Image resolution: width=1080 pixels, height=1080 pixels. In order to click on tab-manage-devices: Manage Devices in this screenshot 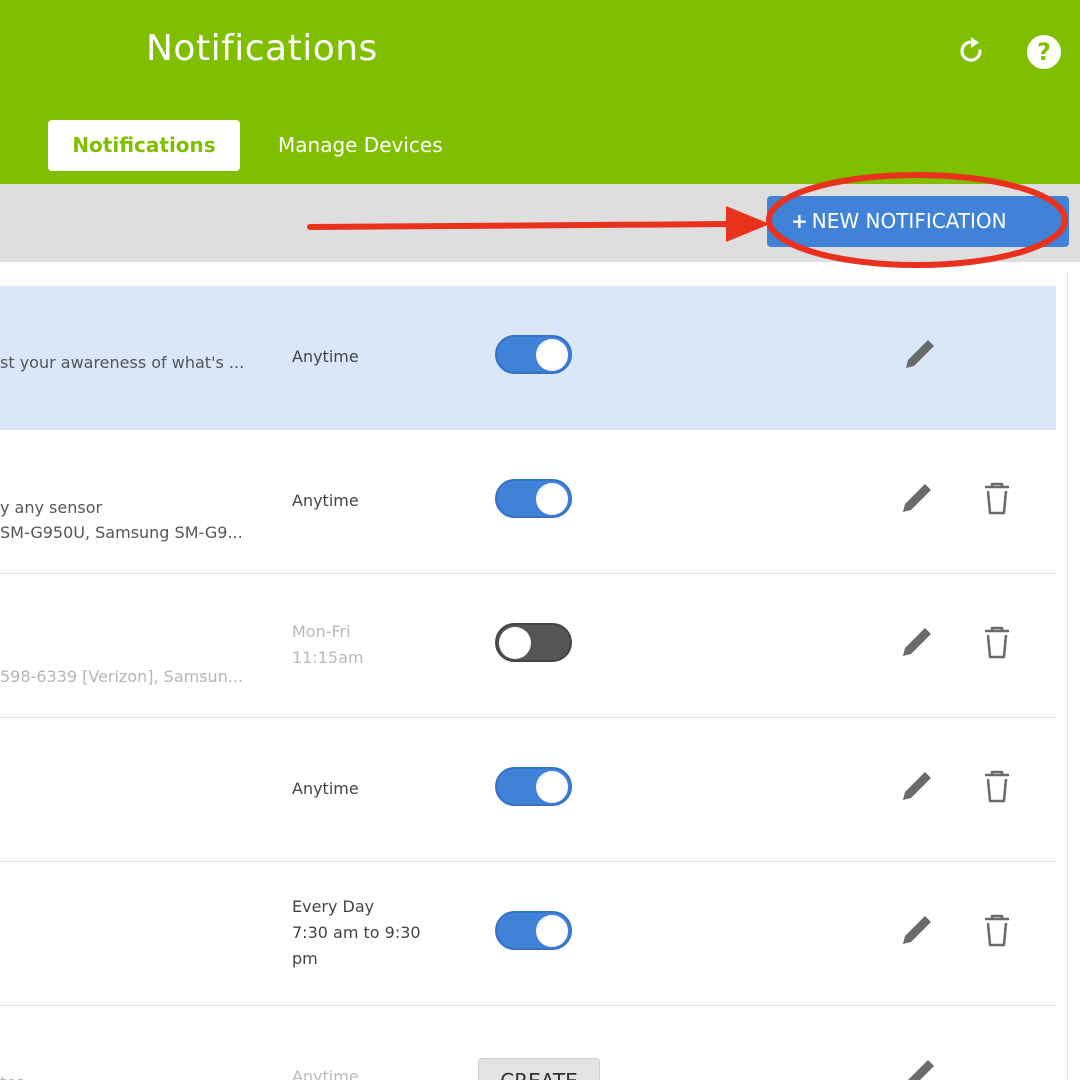, I will do `click(360, 145)`.